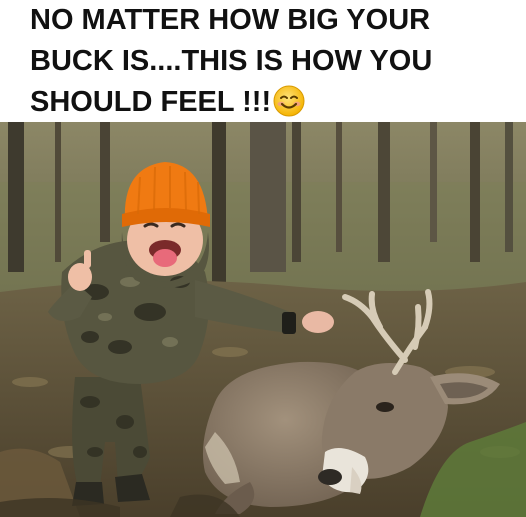  I want to click on caption-line-2: BUCK IS....THIS IS HOW YOU, so click(231, 61).